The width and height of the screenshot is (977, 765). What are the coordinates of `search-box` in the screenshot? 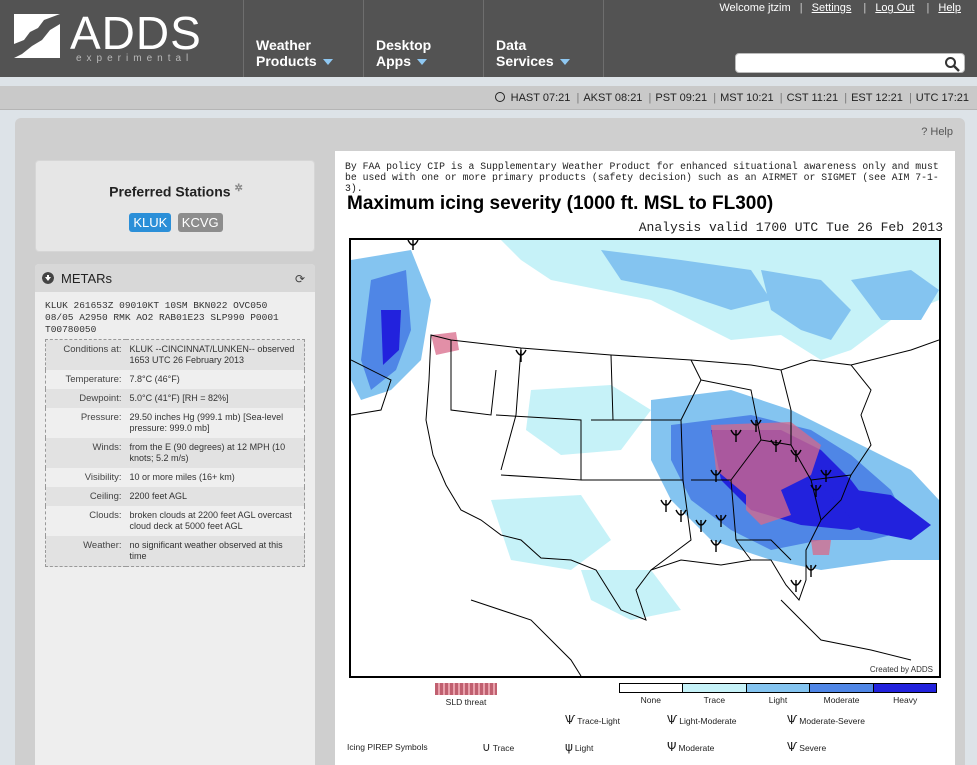 It's located at (850, 63).